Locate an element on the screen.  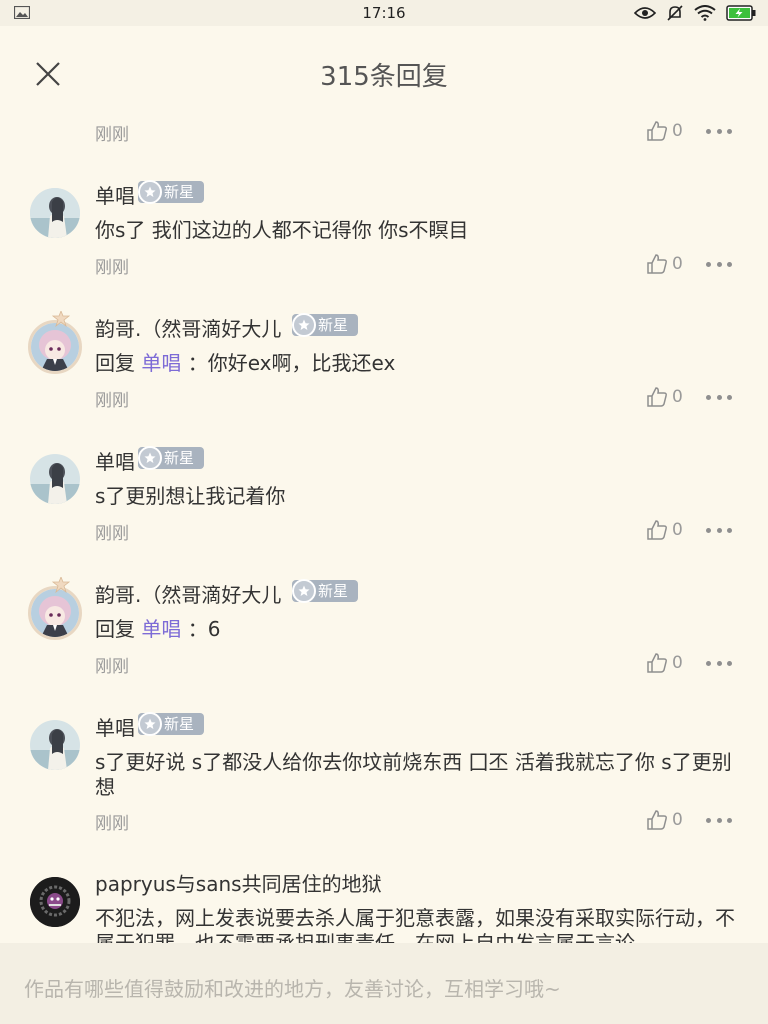
comment-input: 作品有哪些值得鼓励和改进的地方，友善讨论，互相学习哦~ is located at coordinates (384, 983).